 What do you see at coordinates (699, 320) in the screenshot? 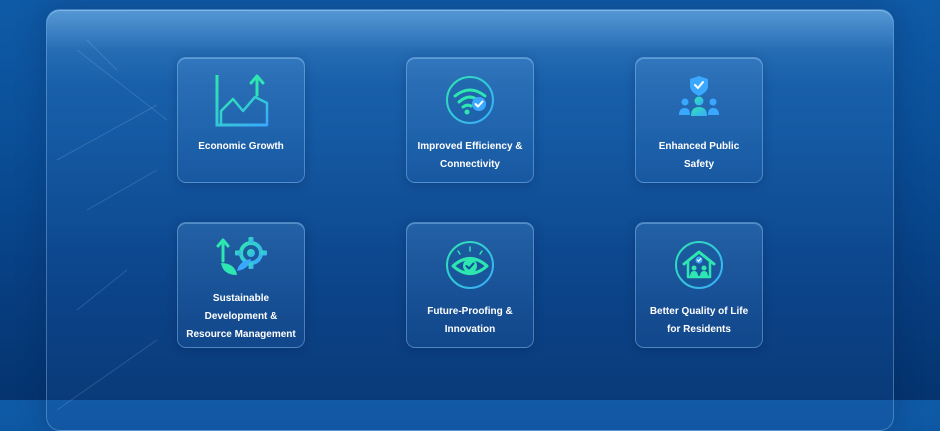
I see `card-label: Better Quality of Life for Residents` at bounding box center [699, 320].